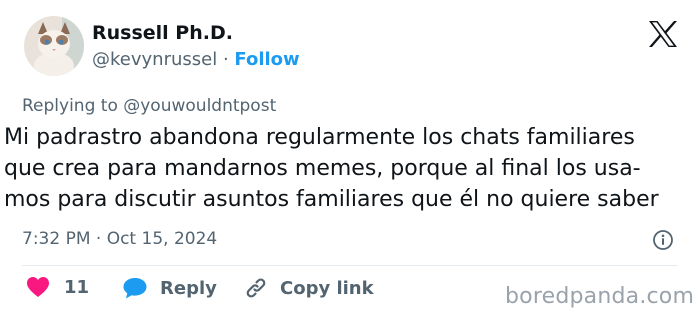 The width and height of the screenshot is (700, 318). I want to click on follow-button: Follow, so click(266, 59).